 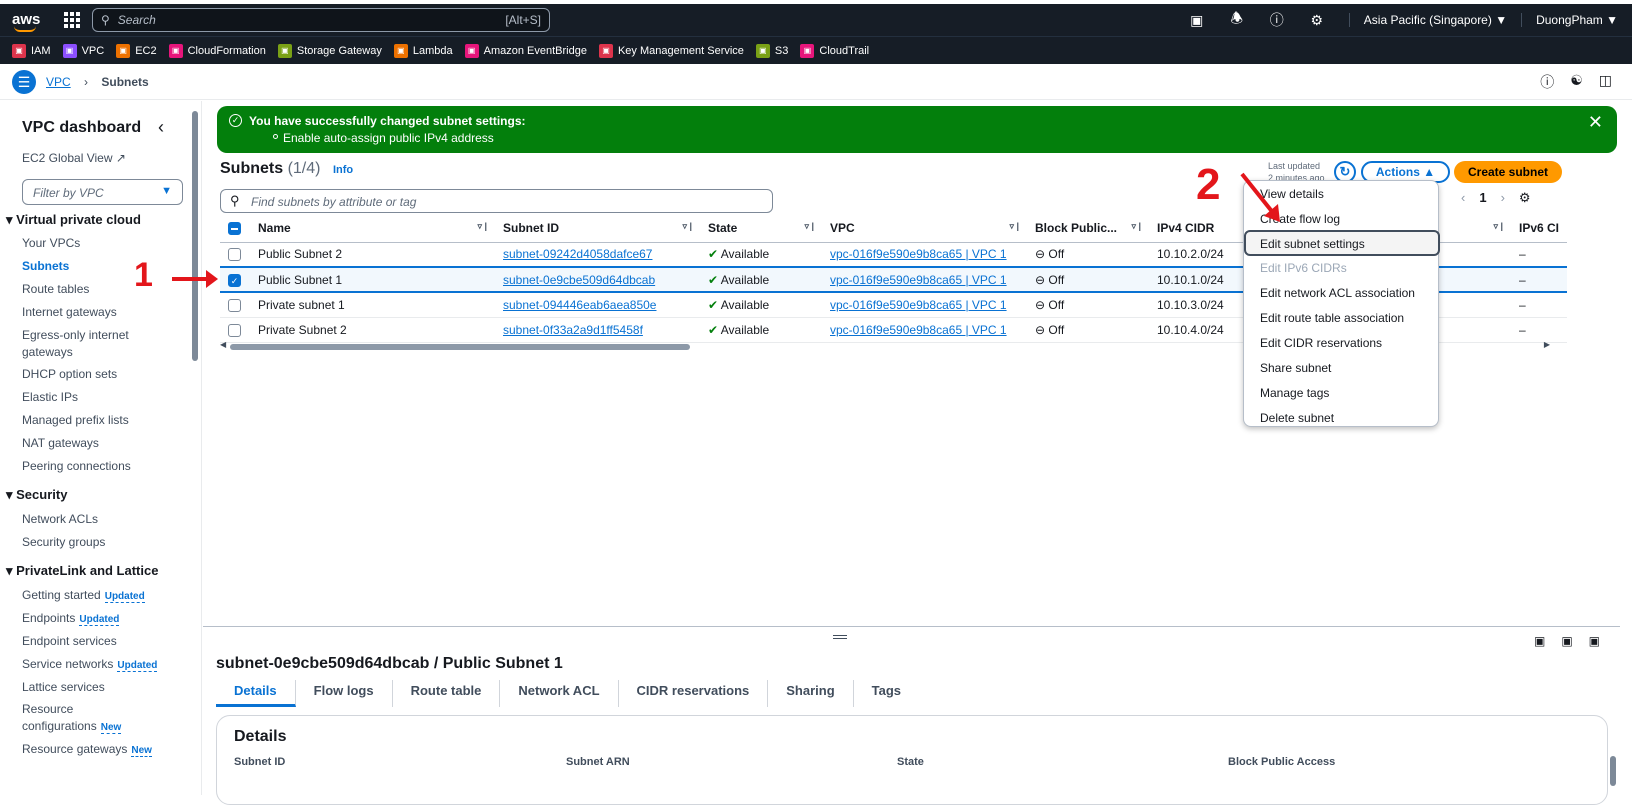 I want to click on find-subnets-input: ⚲ Find subnets by attribute or tag, so click(x=496, y=201).